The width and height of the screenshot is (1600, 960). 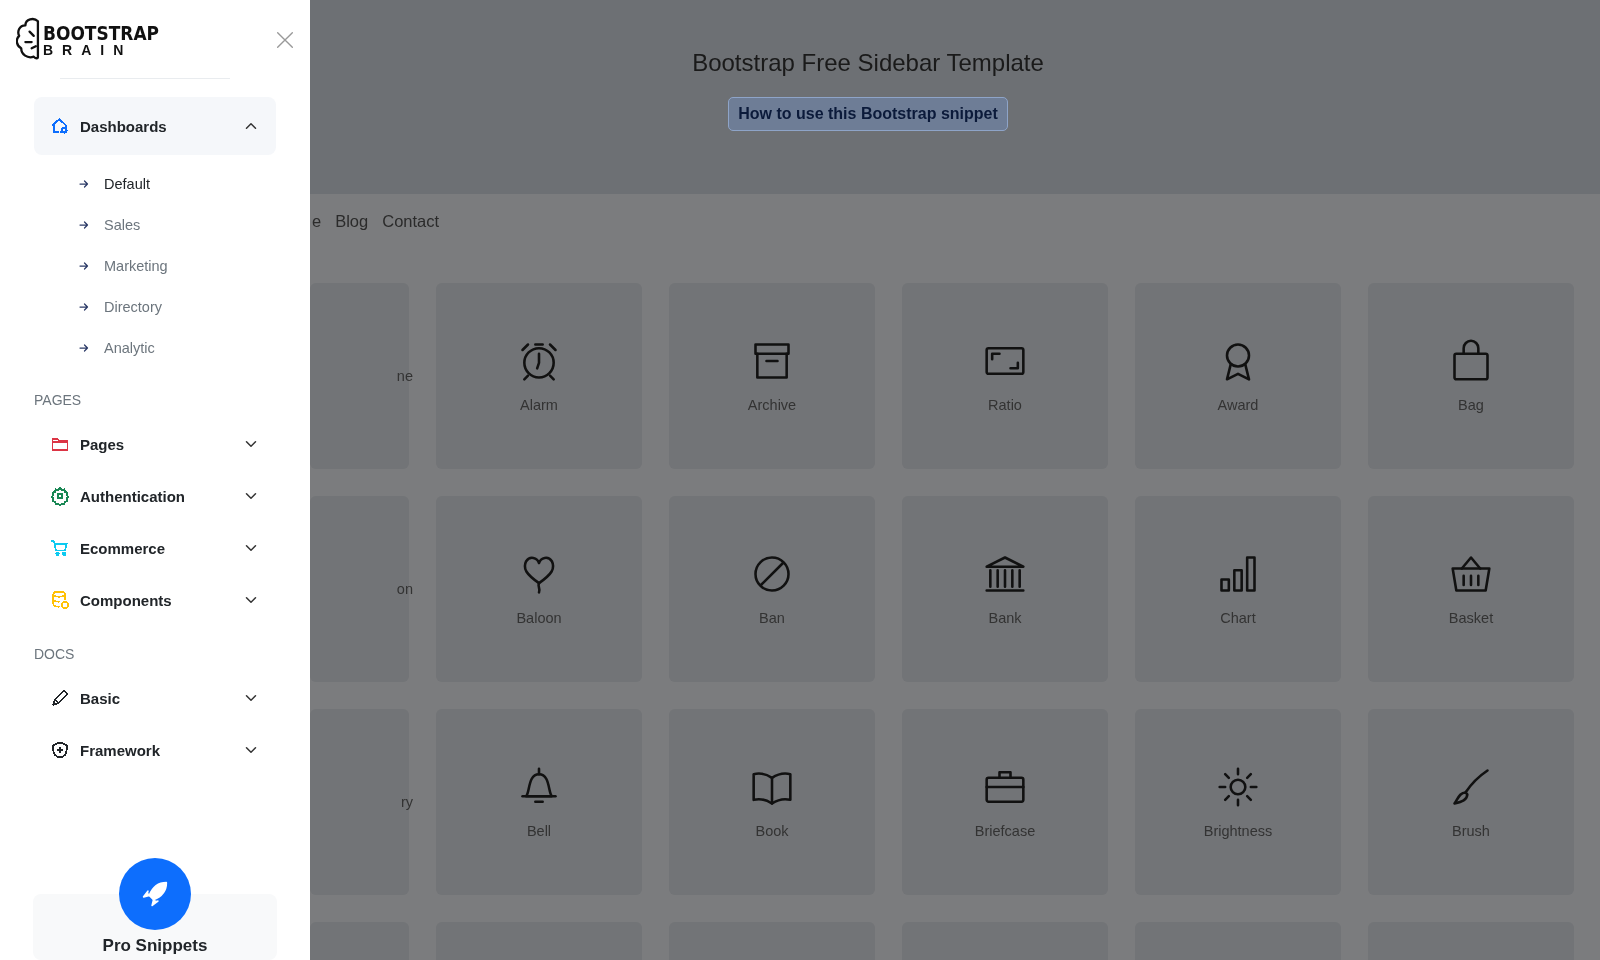 I want to click on icon-card: Bell, so click(x=539, y=802).